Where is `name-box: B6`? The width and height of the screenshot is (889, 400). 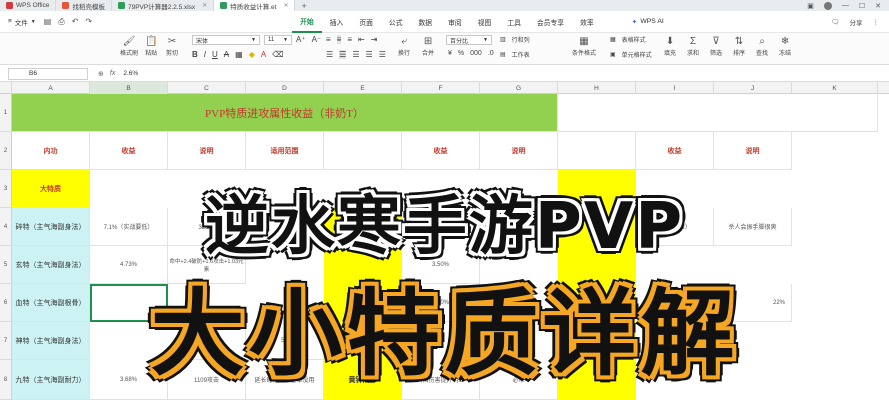
name-box: B6 is located at coordinates (48, 73).